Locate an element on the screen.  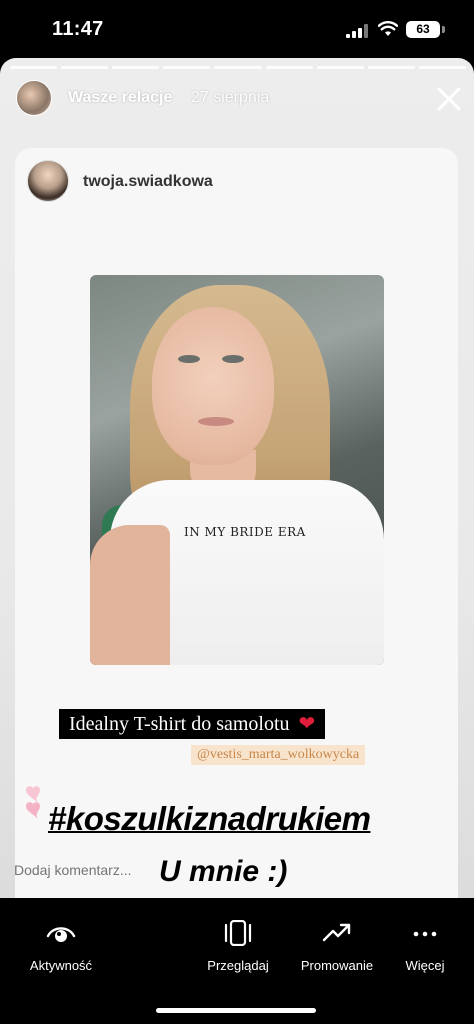
close-icon is located at coordinates (449, 99).